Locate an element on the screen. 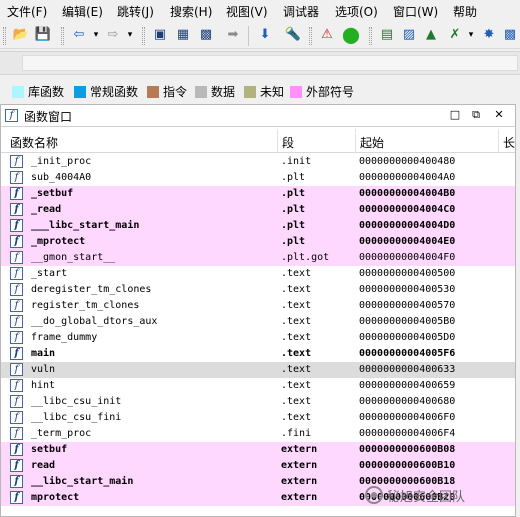  navigation-band is located at coordinates (260, 63).